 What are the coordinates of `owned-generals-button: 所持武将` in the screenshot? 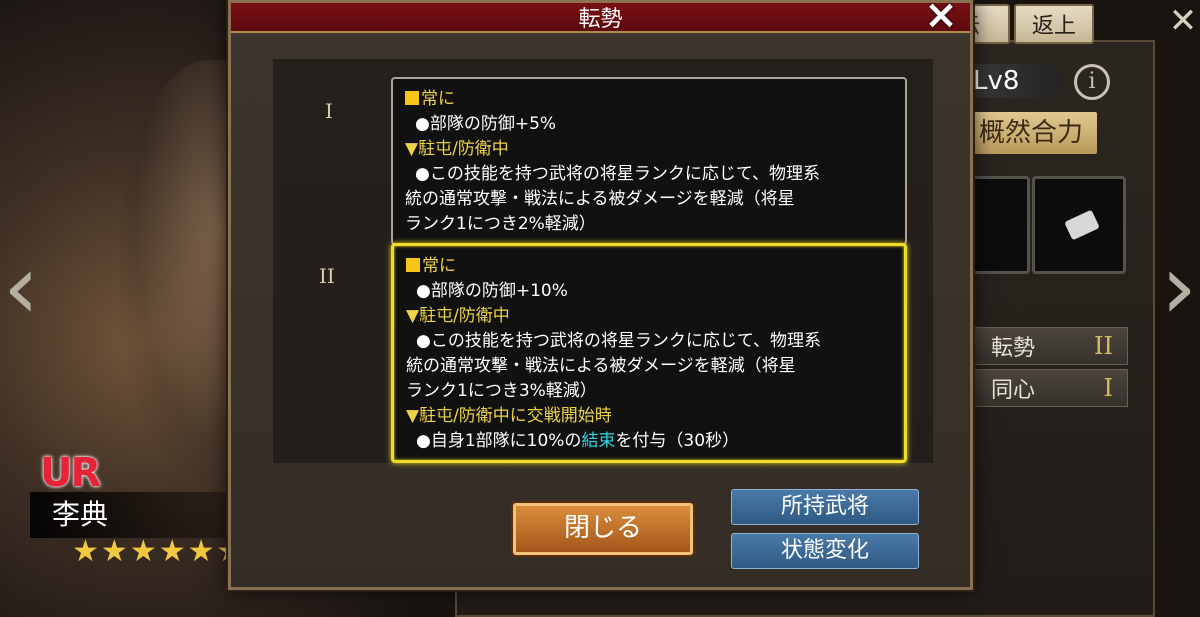 It's located at (825, 507).